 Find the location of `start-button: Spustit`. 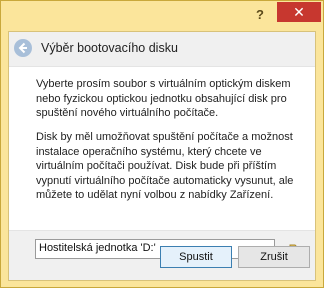

start-button: Spustit is located at coordinates (196, 257).